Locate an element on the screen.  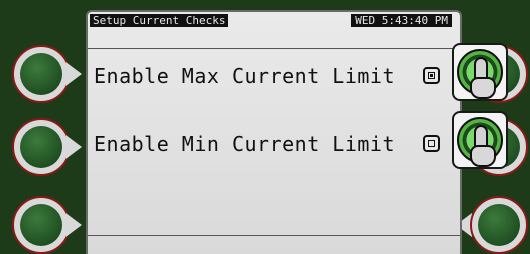
header-divider is located at coordinates (274, 48).